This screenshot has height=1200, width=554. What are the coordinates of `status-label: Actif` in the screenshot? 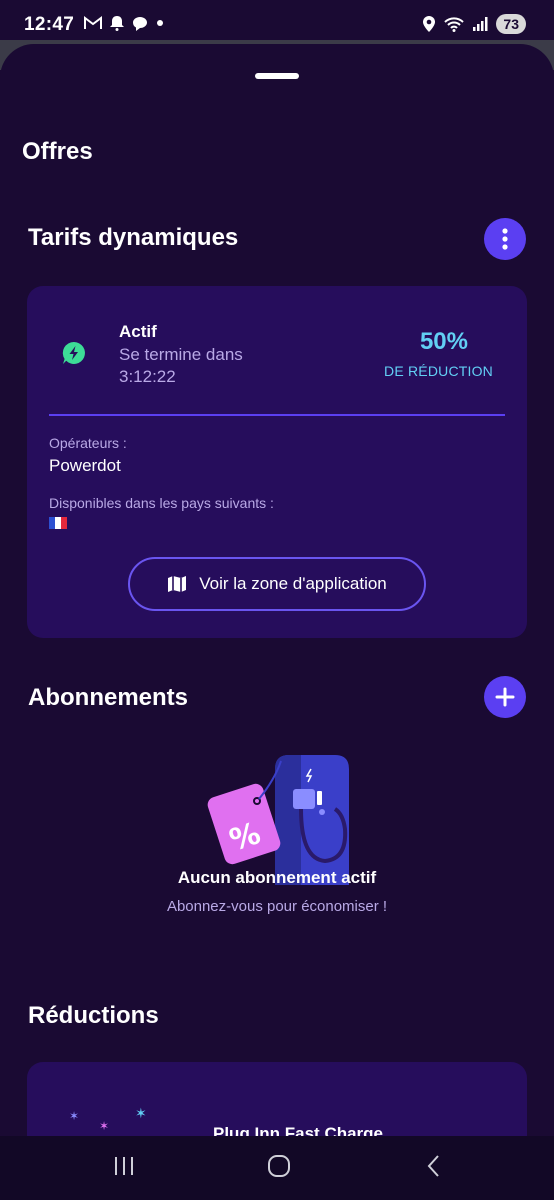 It's located at (138, 331).